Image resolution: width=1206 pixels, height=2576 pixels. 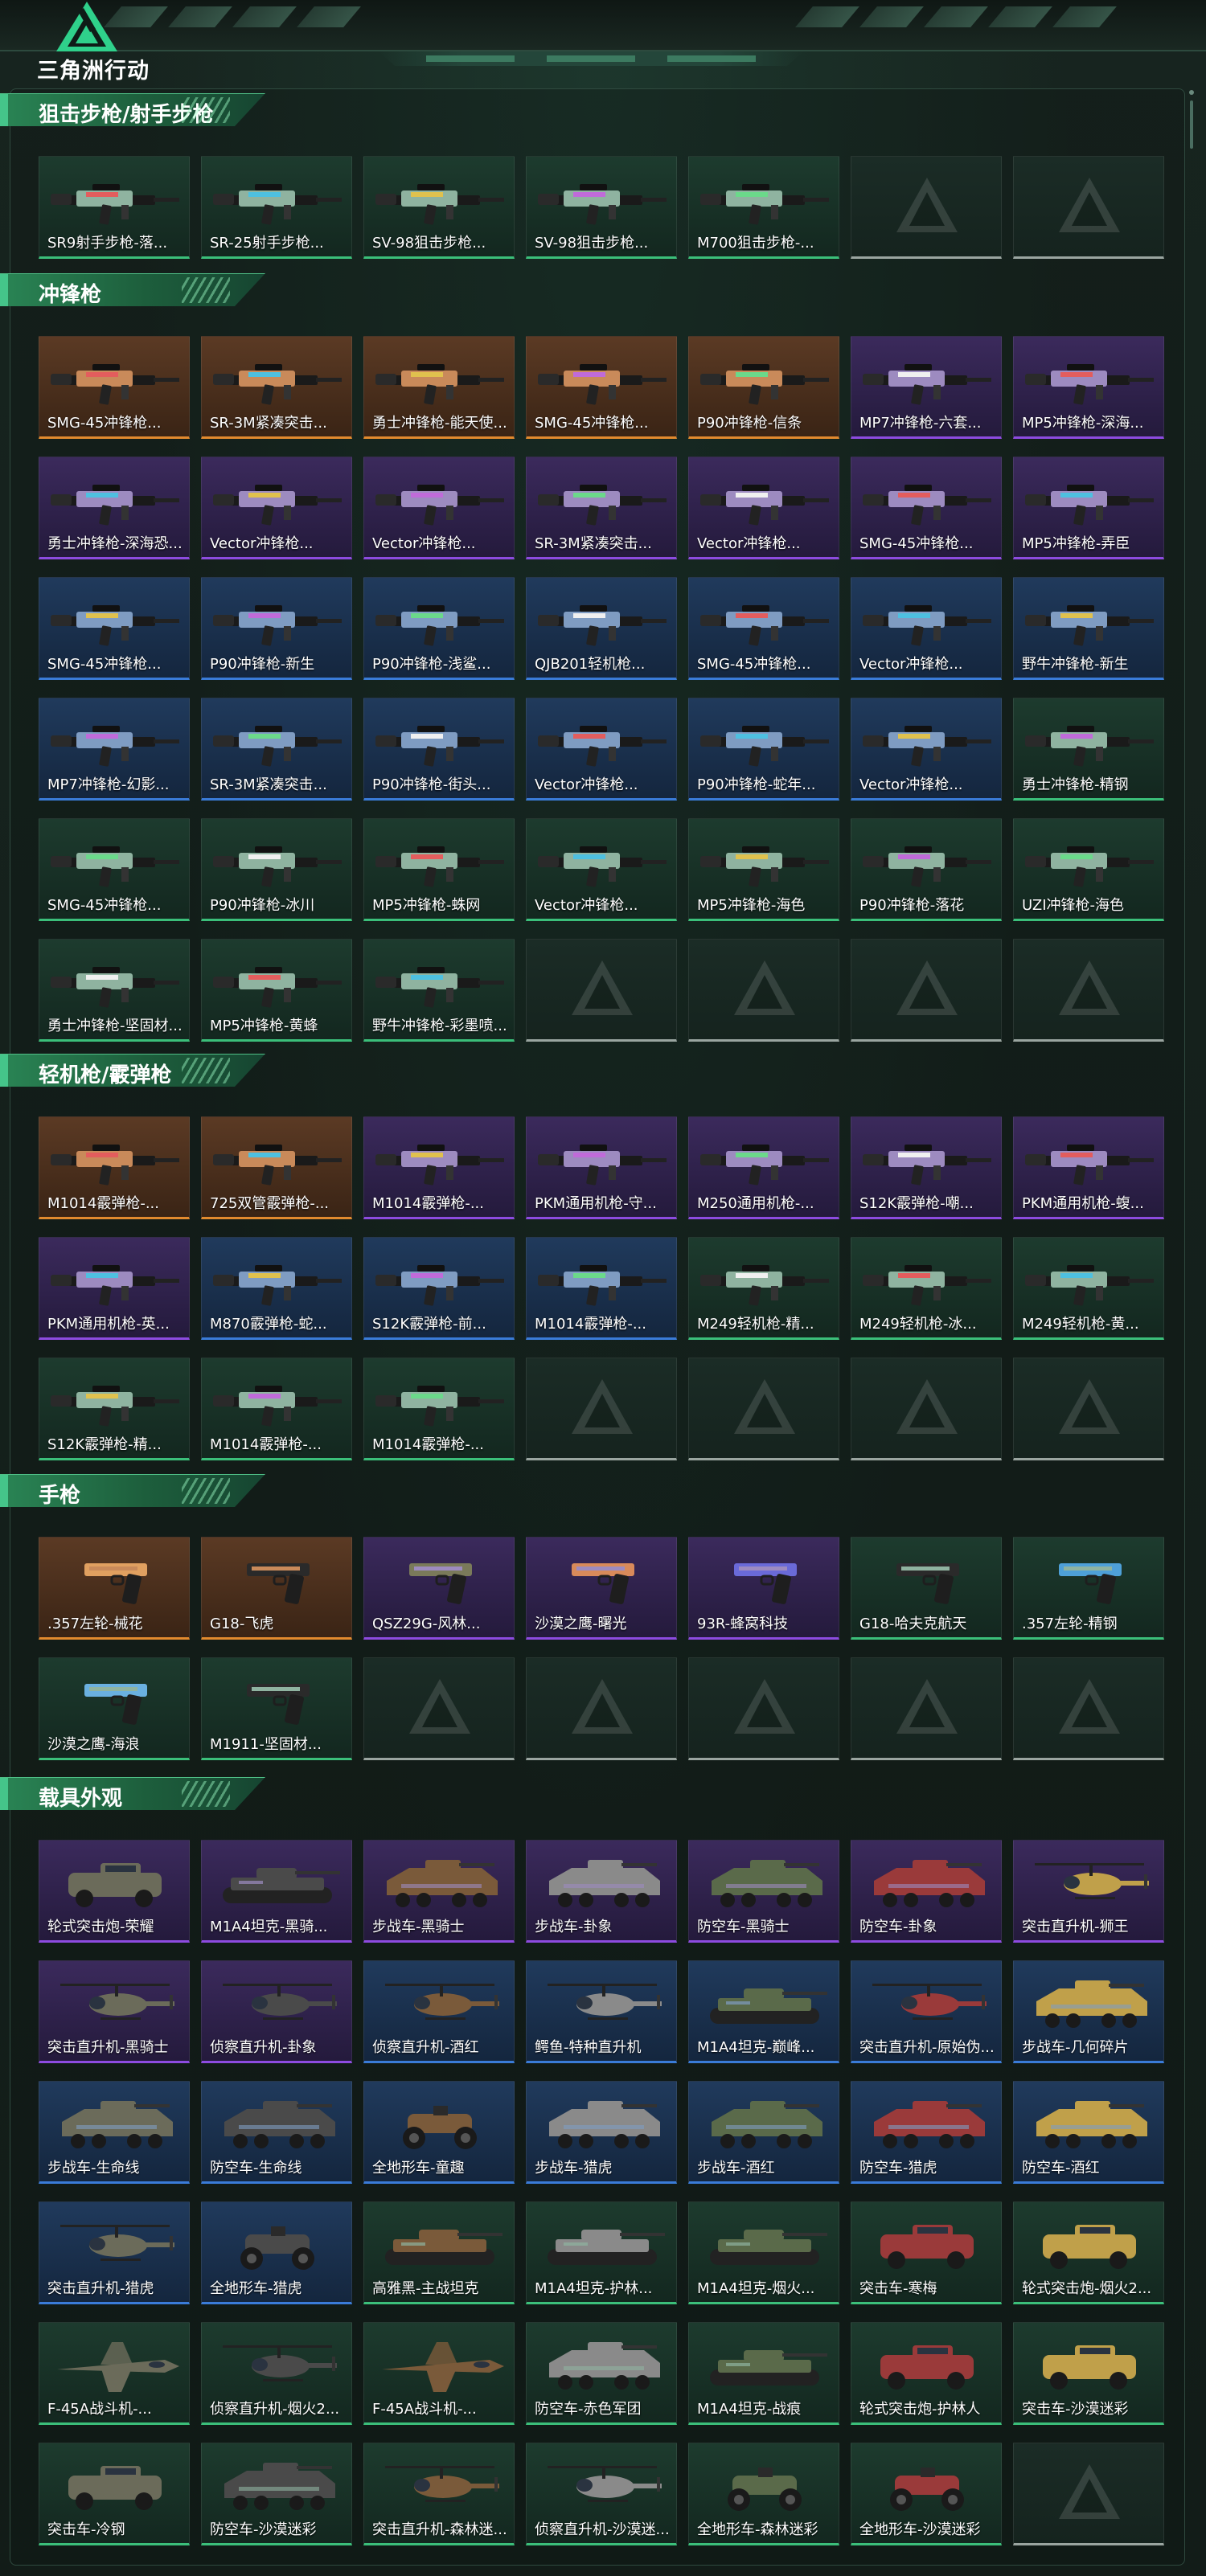 What do you see at coordinates (114, 2252) in the screenshot?
I see `item-card: 突击直升机-猎虎` at bounding box center [114, 2252].